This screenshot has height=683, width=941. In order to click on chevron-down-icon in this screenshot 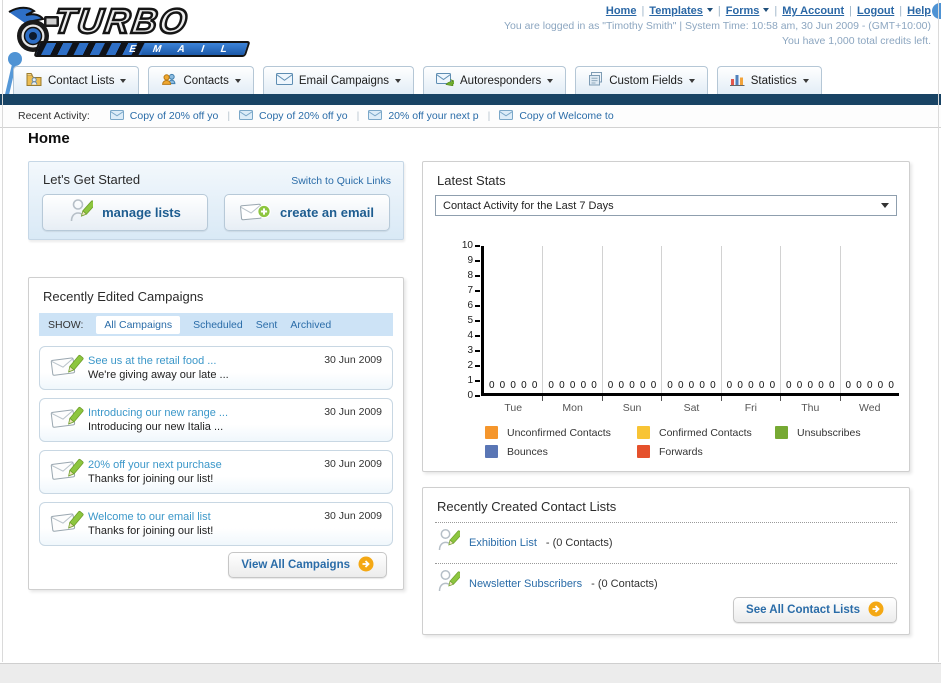, I will do `click(885, 207)`.